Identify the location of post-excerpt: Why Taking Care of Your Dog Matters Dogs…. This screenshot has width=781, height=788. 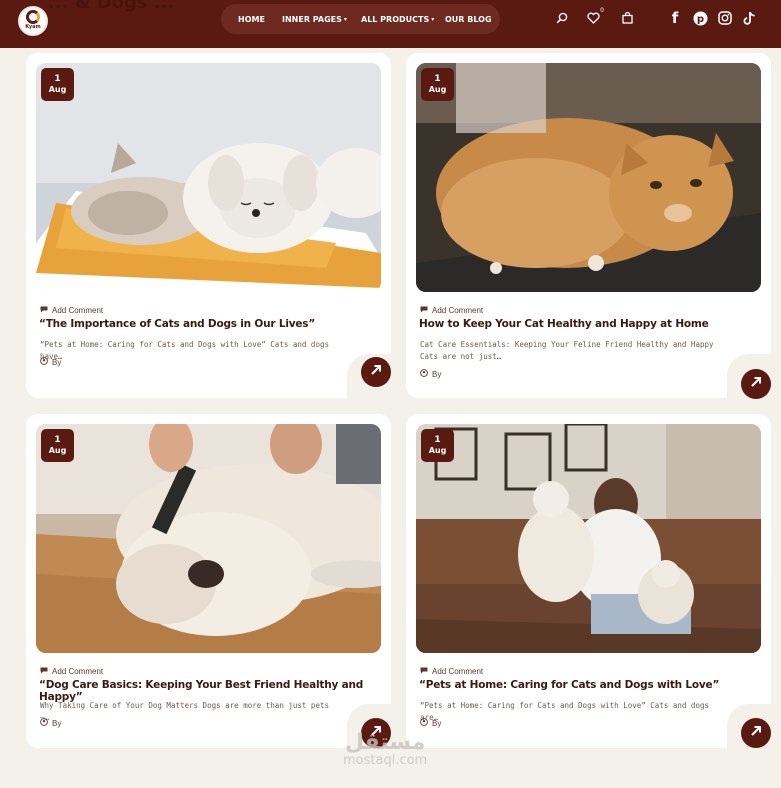
(184, 711).